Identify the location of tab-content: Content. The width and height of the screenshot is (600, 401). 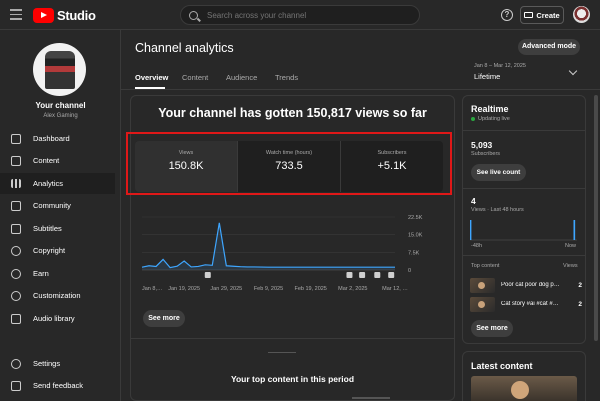
(195, 77).